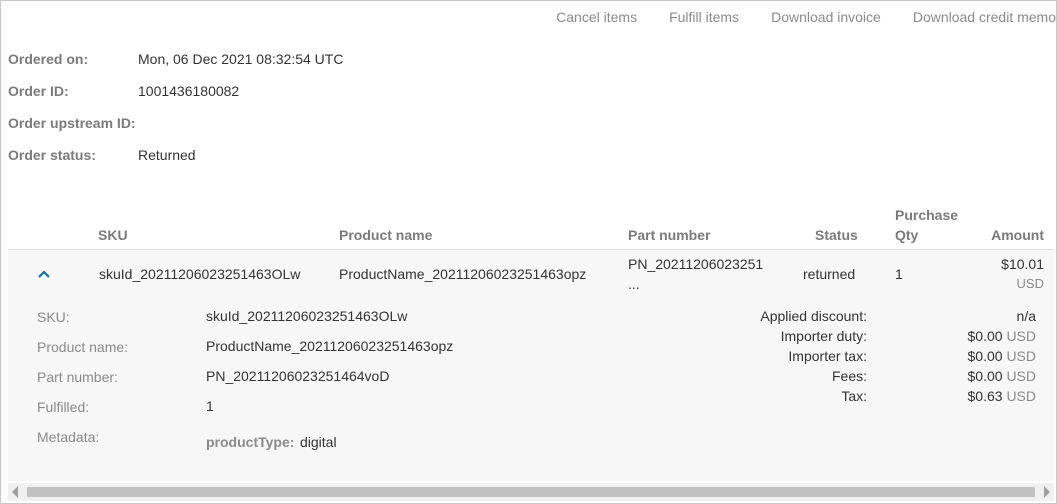 The image size is (1057, 504). What do you see at coordinates (210, 406) in the screenshot?
I see `detail-fulfilled-value: 1` at bounding box center [210, 406].